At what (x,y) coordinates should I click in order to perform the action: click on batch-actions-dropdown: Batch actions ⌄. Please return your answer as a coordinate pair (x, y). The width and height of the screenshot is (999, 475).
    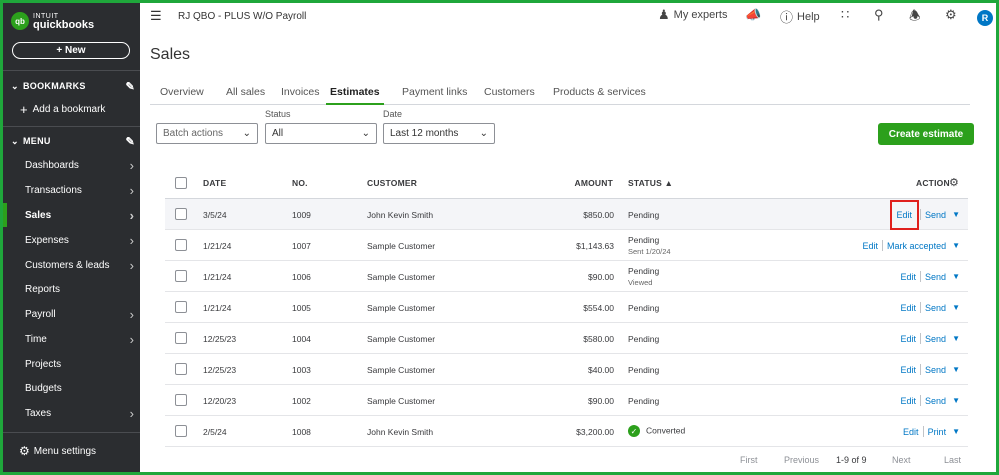
    Looking at the image, I should click on (207, 133).